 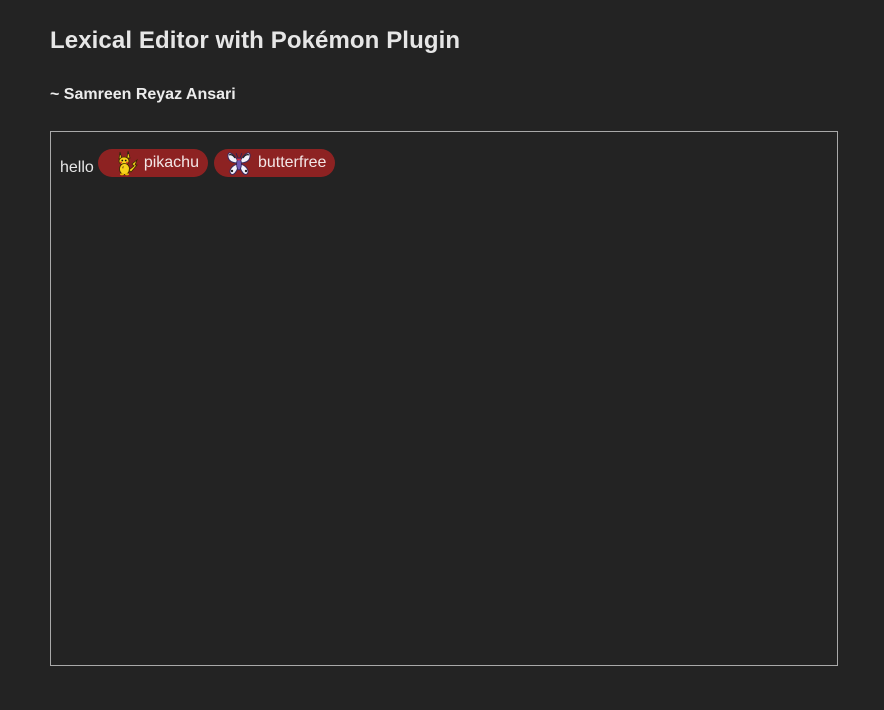 I want to click on editor-paragraph: hello pikachu butterfree, so click(x=200, y=163).